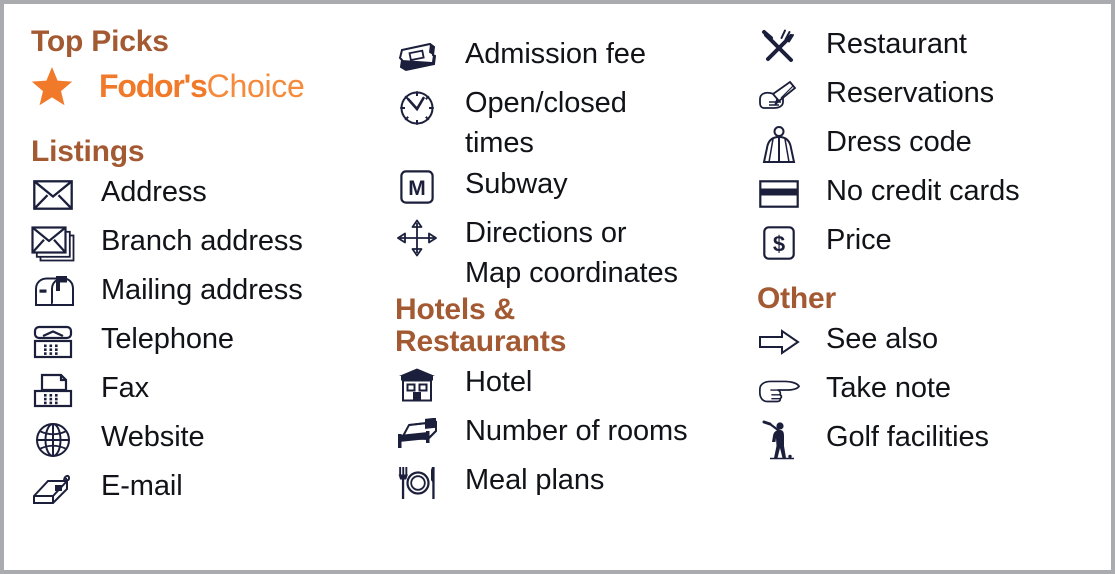  I want to click on credit-card-icon, so click(779, 194).